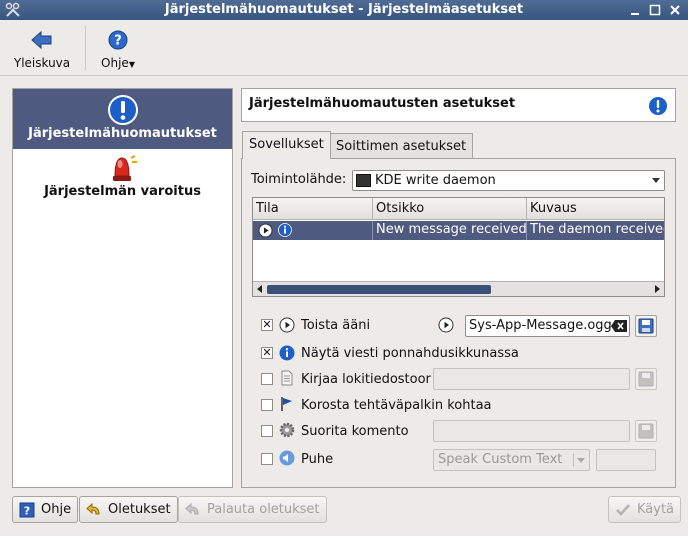  What do you see at coordinates (267, 379) in the screenshot?
I see `log-file-checkbox` at bounding box center [267, 379].